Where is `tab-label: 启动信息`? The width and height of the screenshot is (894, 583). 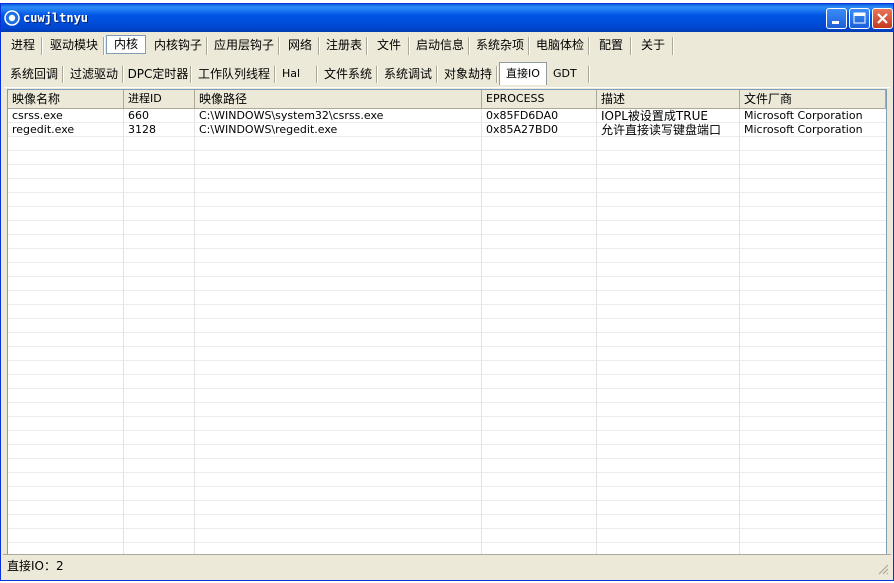 tab-label: 启动信息 is located at coordinates (439, 45).